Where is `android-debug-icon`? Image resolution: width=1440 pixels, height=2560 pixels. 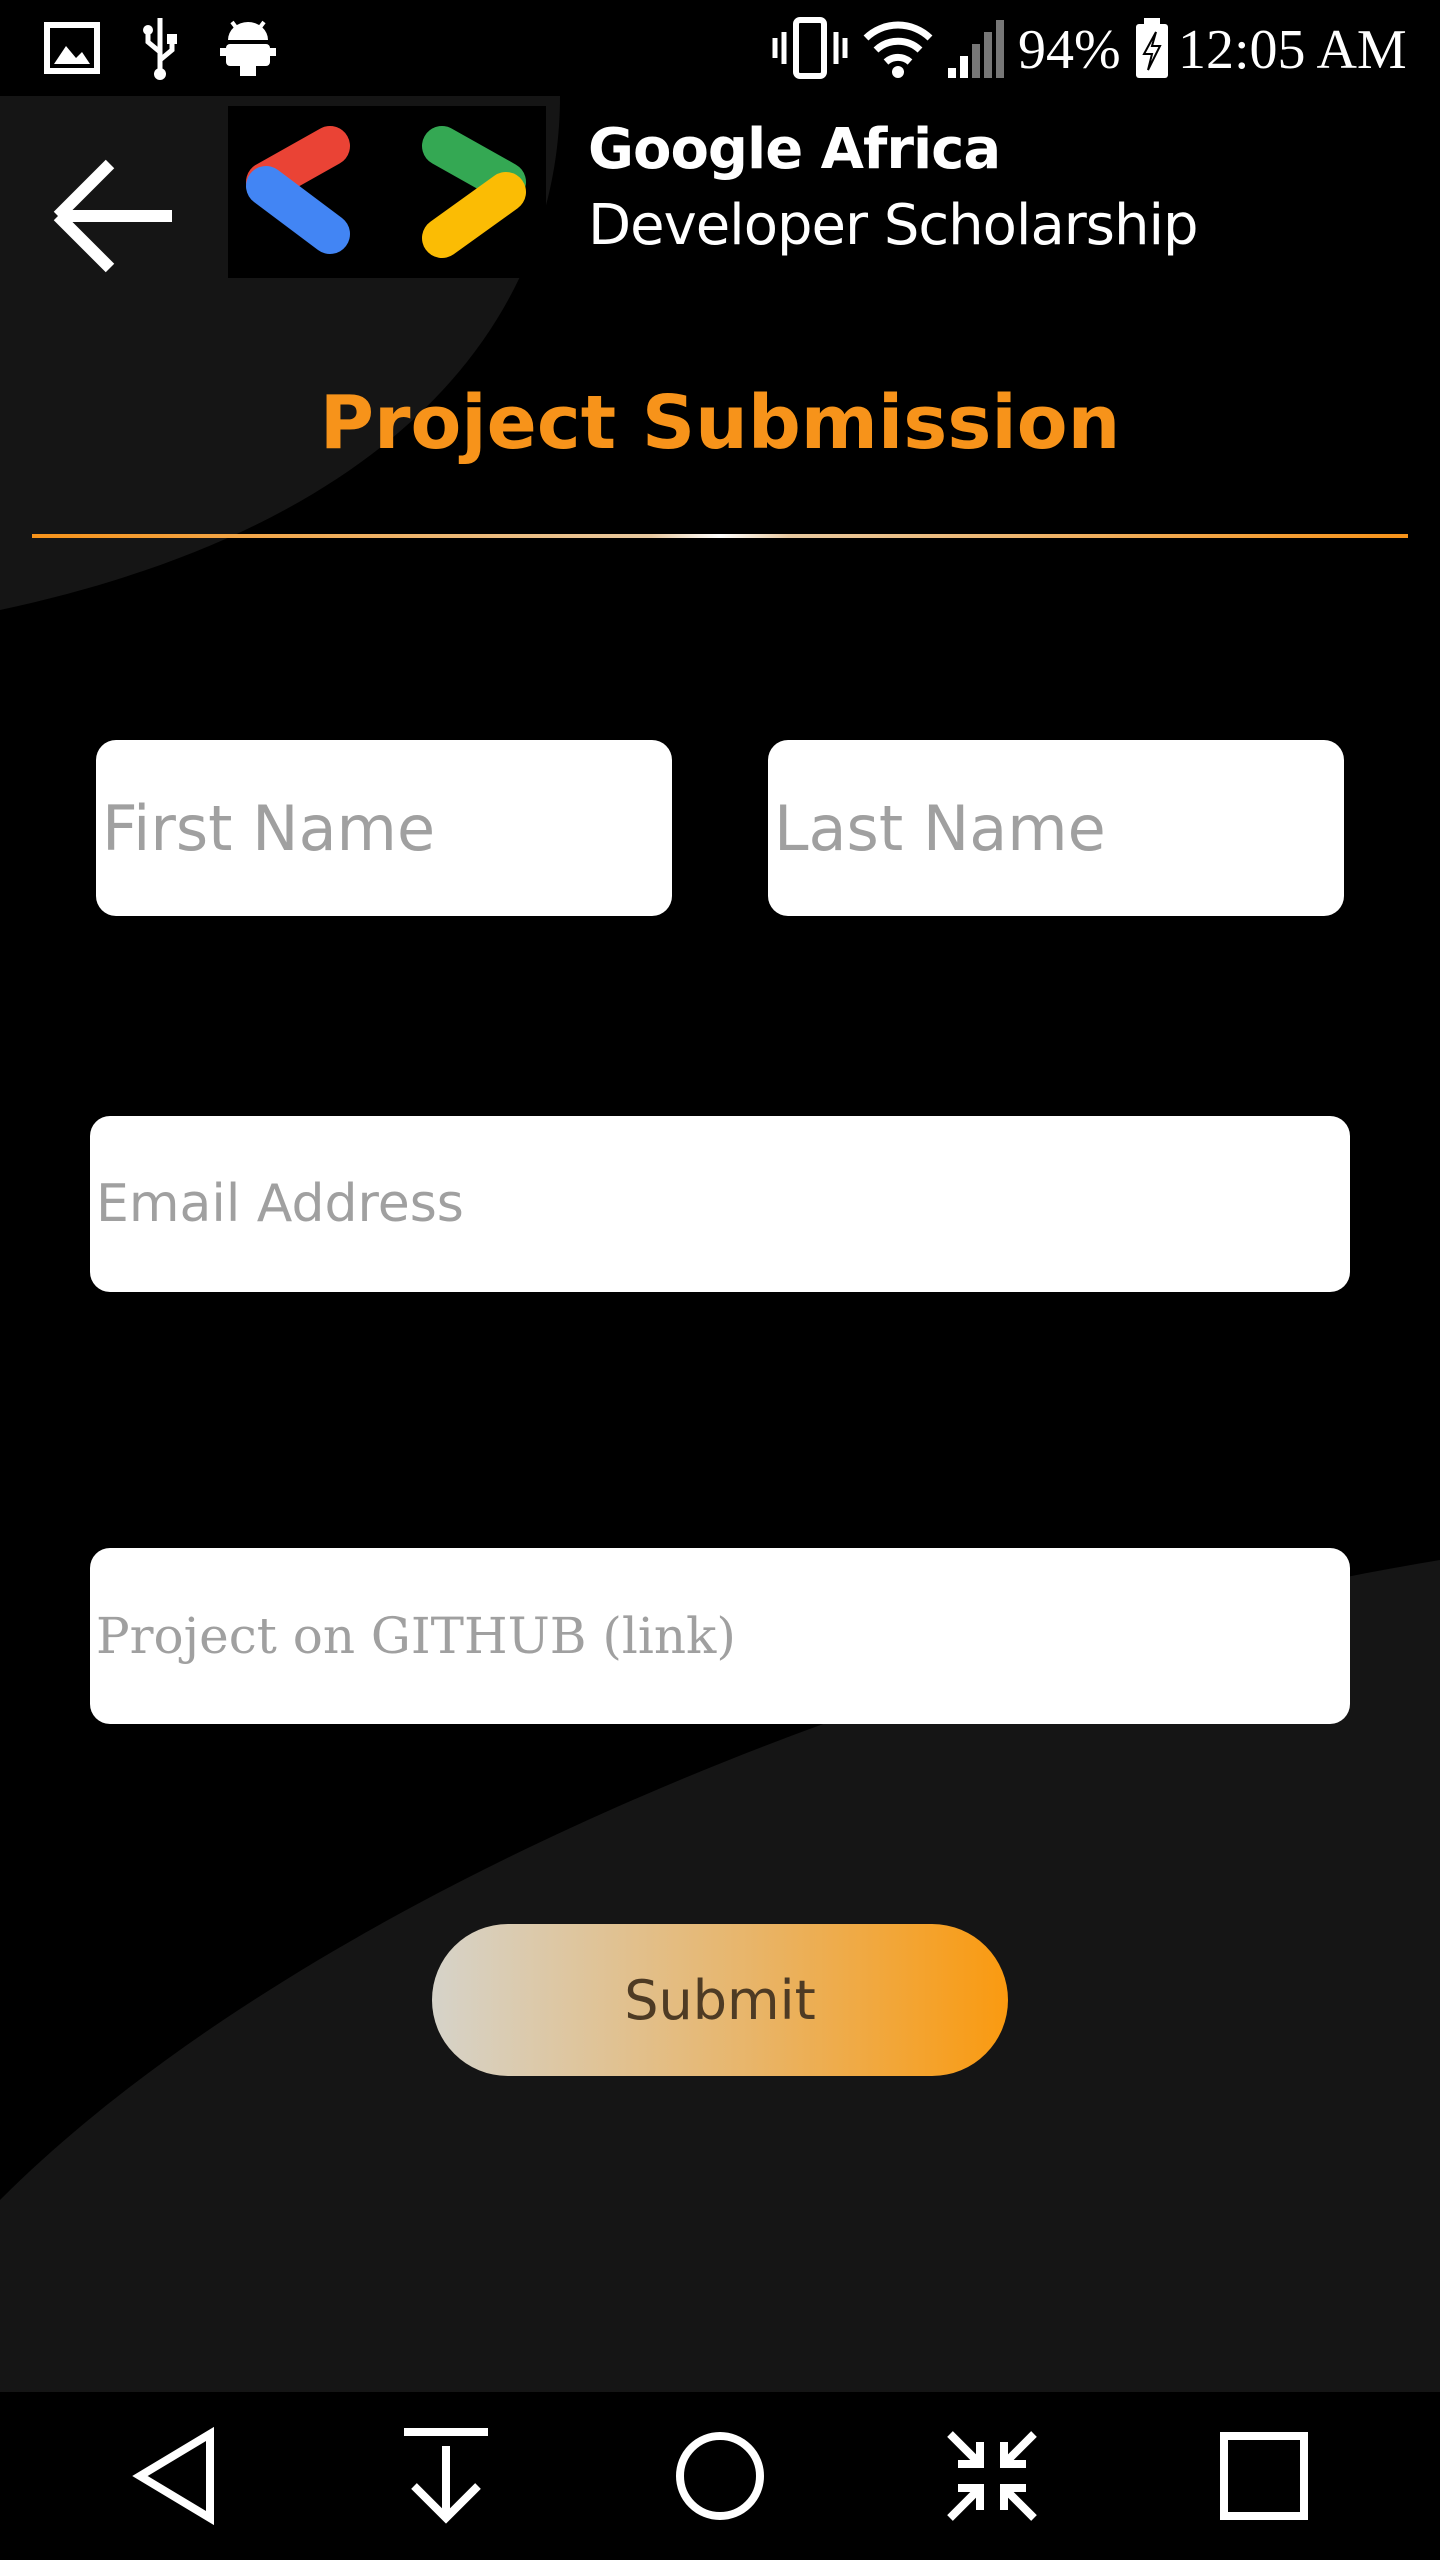 android-debug-icon is located at coordinates (248, 48).